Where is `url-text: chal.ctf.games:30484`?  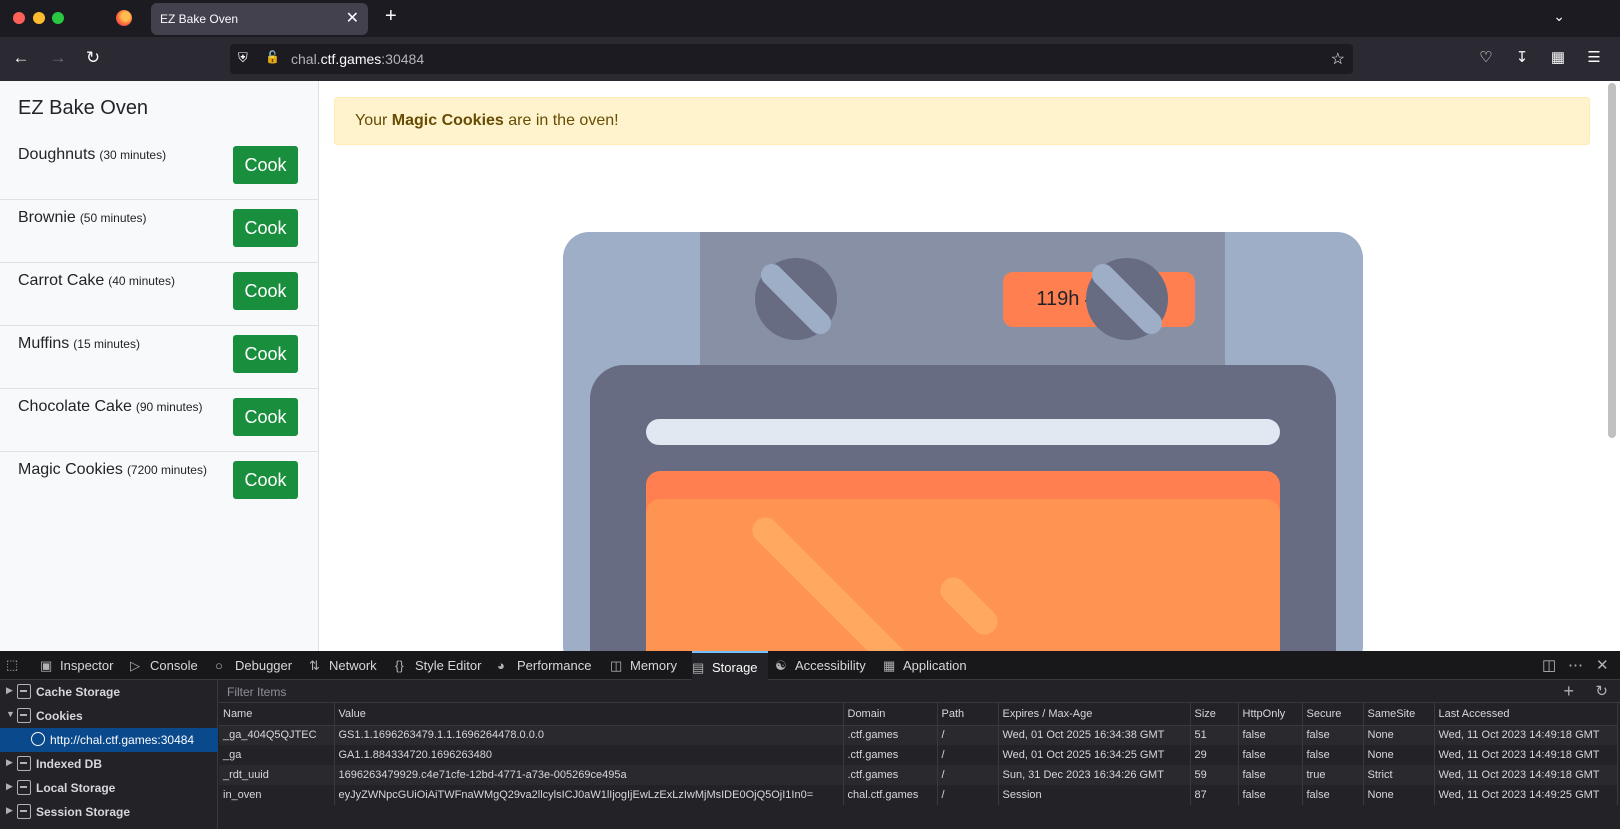
url-text: chal.ctf.games:30484 is located at coordinates (357, 59).